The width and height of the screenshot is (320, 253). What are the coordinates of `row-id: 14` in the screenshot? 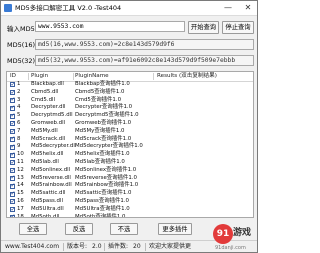 It's located at (20, 185).